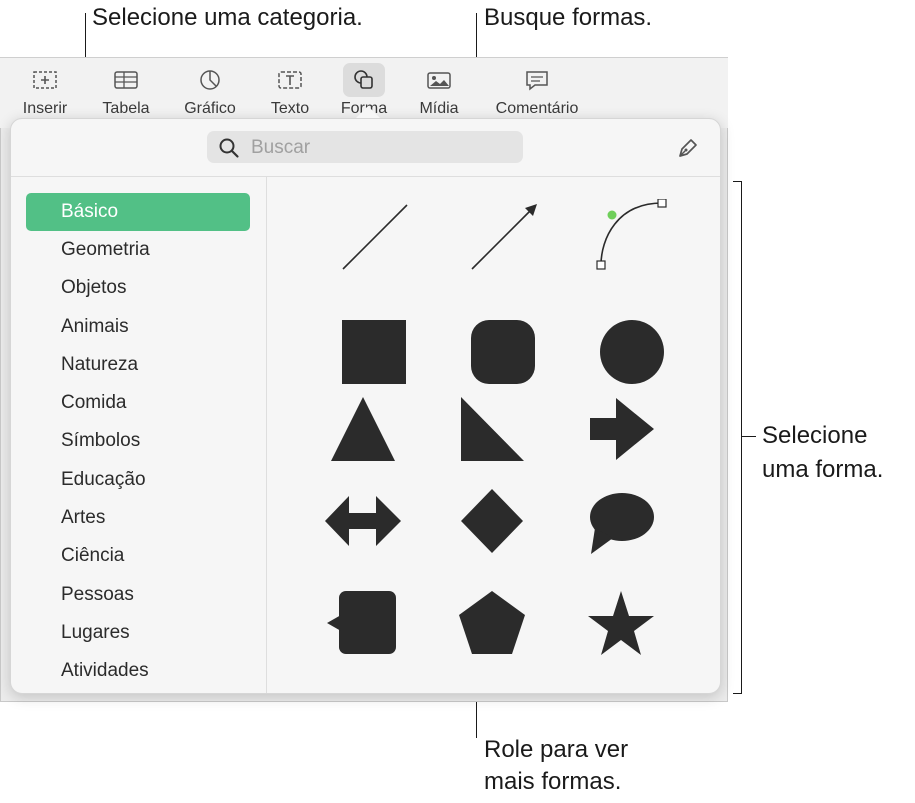  I want to click on callout-select-category: Selecione uma categoria., so click(227, 17).